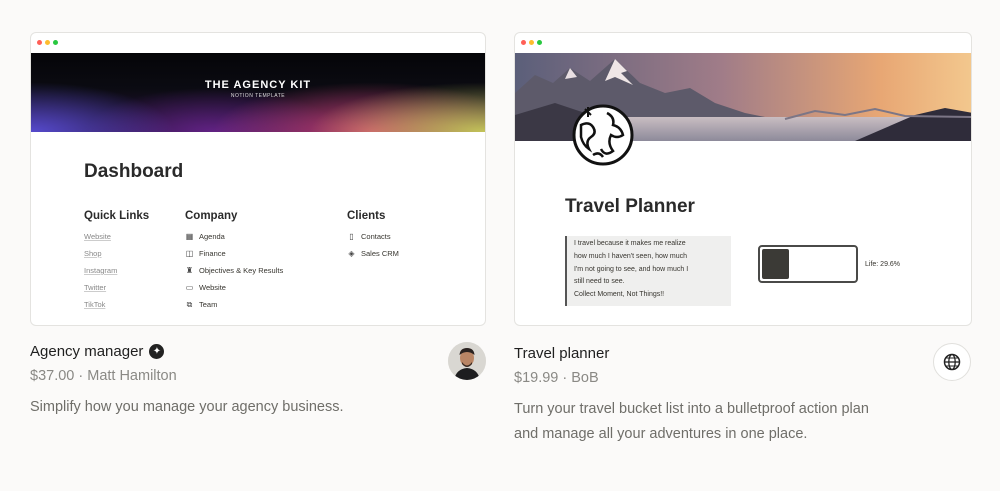 Image resolution: width=1000 pixels, height=491 pixels. I want to click on list-item: ▭ Website, so click(234, 287).